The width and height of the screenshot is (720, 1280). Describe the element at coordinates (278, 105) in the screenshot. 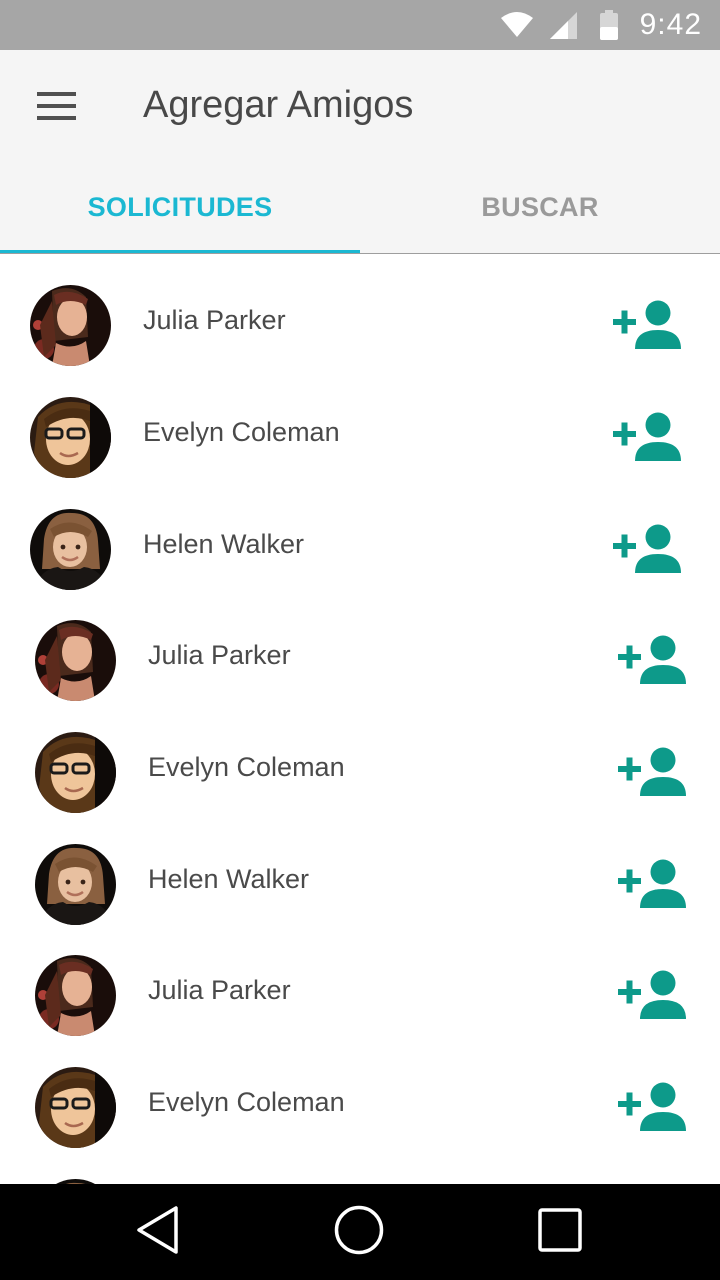

I see `page-title: Agregar Amigos` at that location.